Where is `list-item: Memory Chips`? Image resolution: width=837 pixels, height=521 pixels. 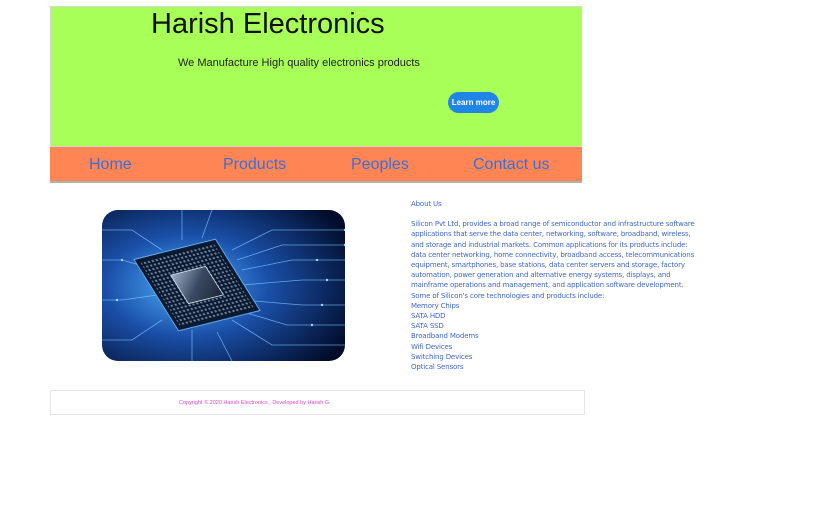 list-item: Memory Chips is located at coordinates (435, 305).